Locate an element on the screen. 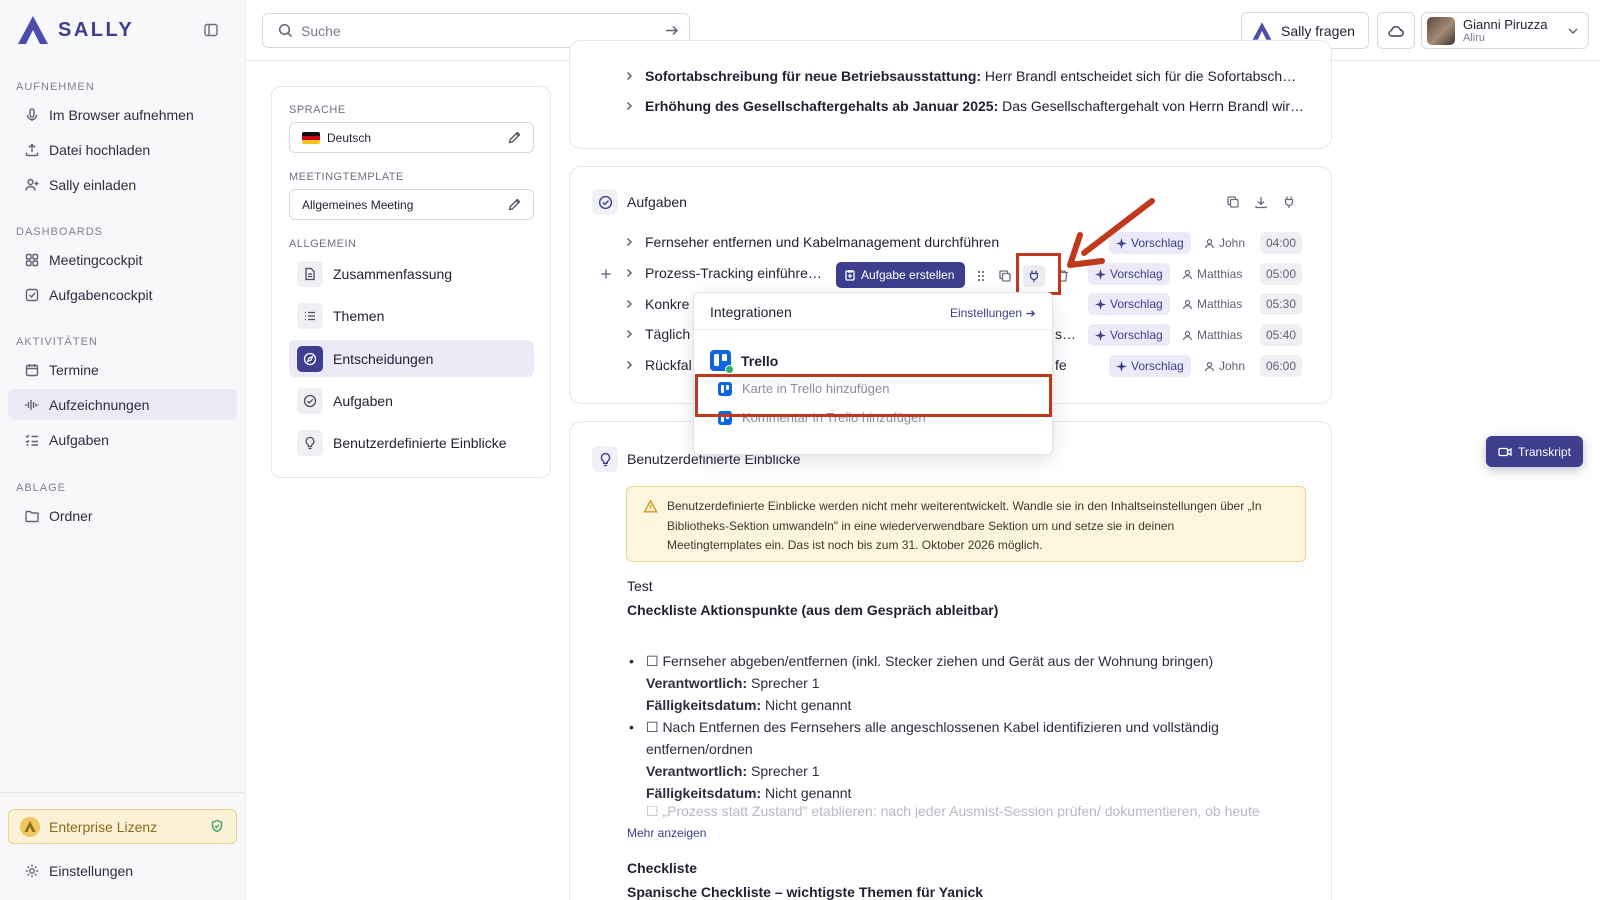 This screenshot has height=900, width=1600. sidebar-item-browser-recording: Im Browser aufnehmen is located at coordinates (122, 114).